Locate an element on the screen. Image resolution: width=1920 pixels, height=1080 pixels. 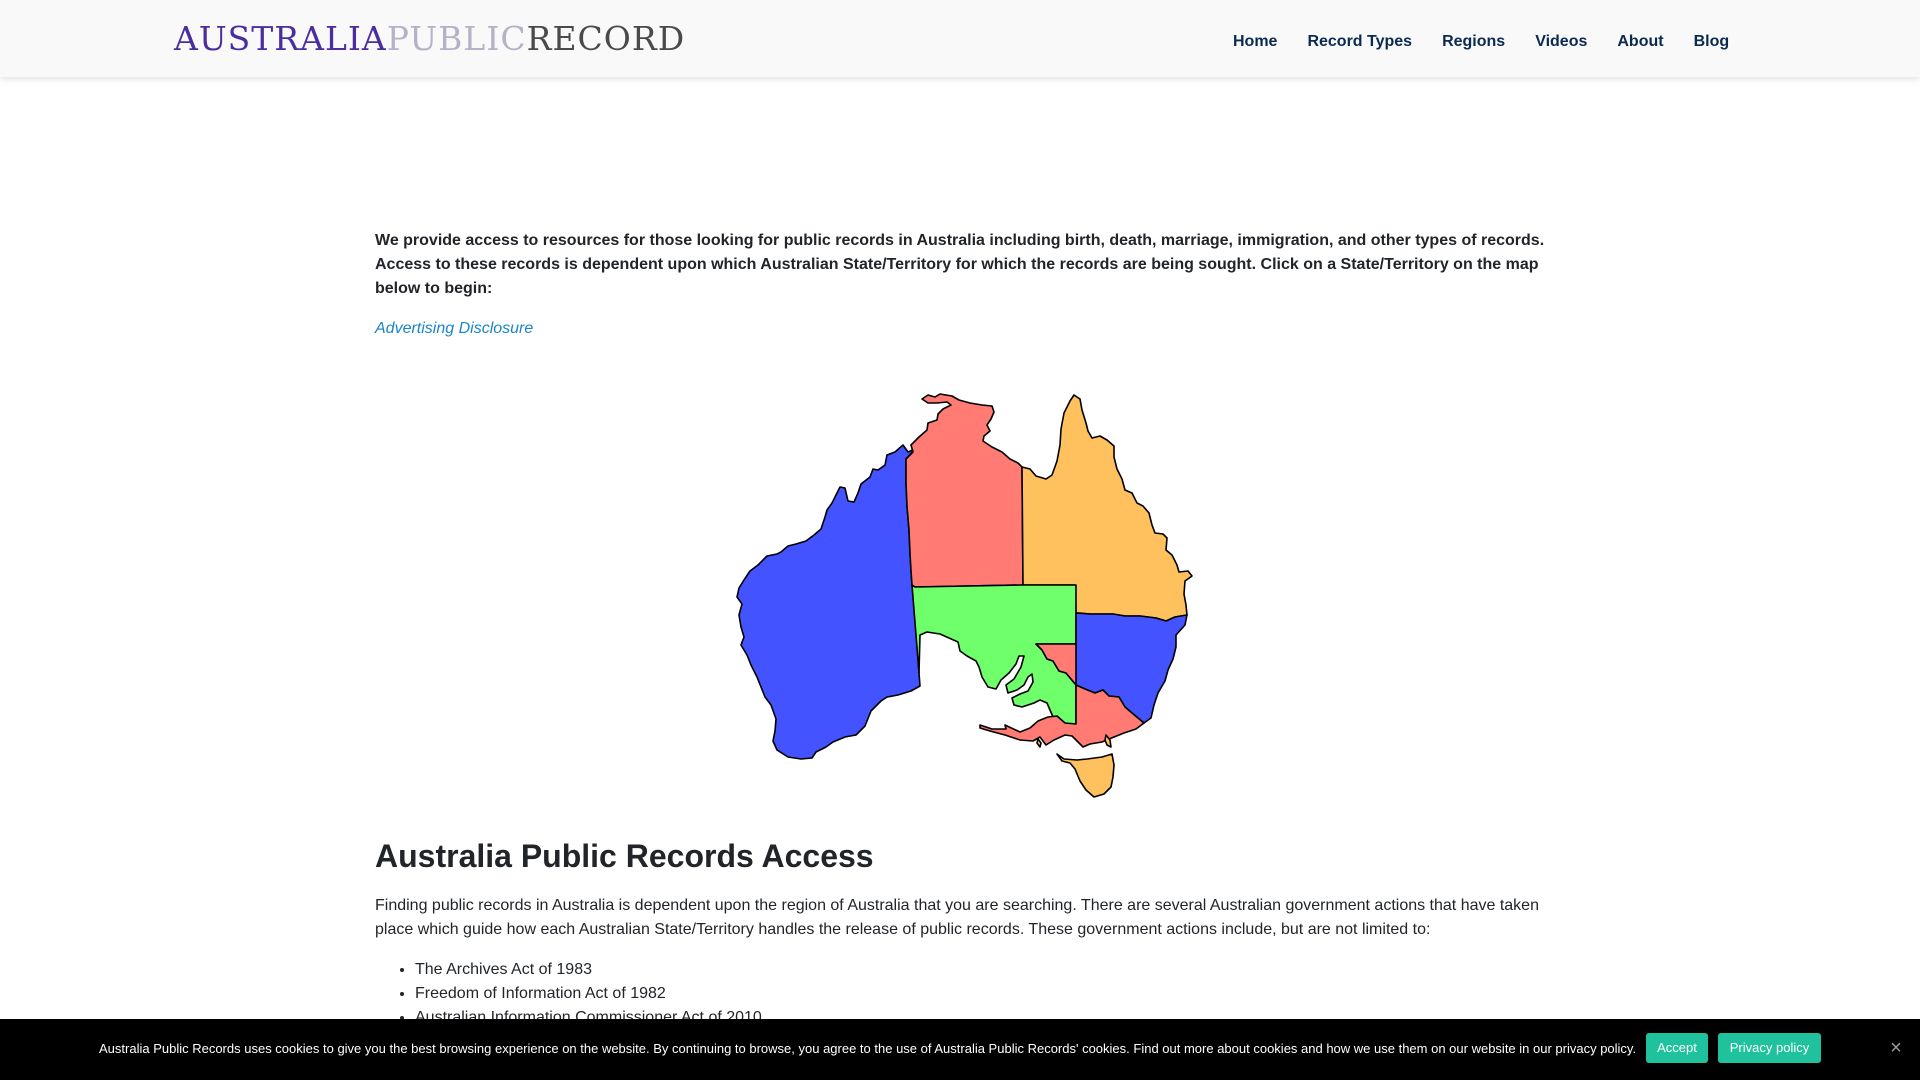
nav-regions: Regions is located at coordinates (1473, 42).